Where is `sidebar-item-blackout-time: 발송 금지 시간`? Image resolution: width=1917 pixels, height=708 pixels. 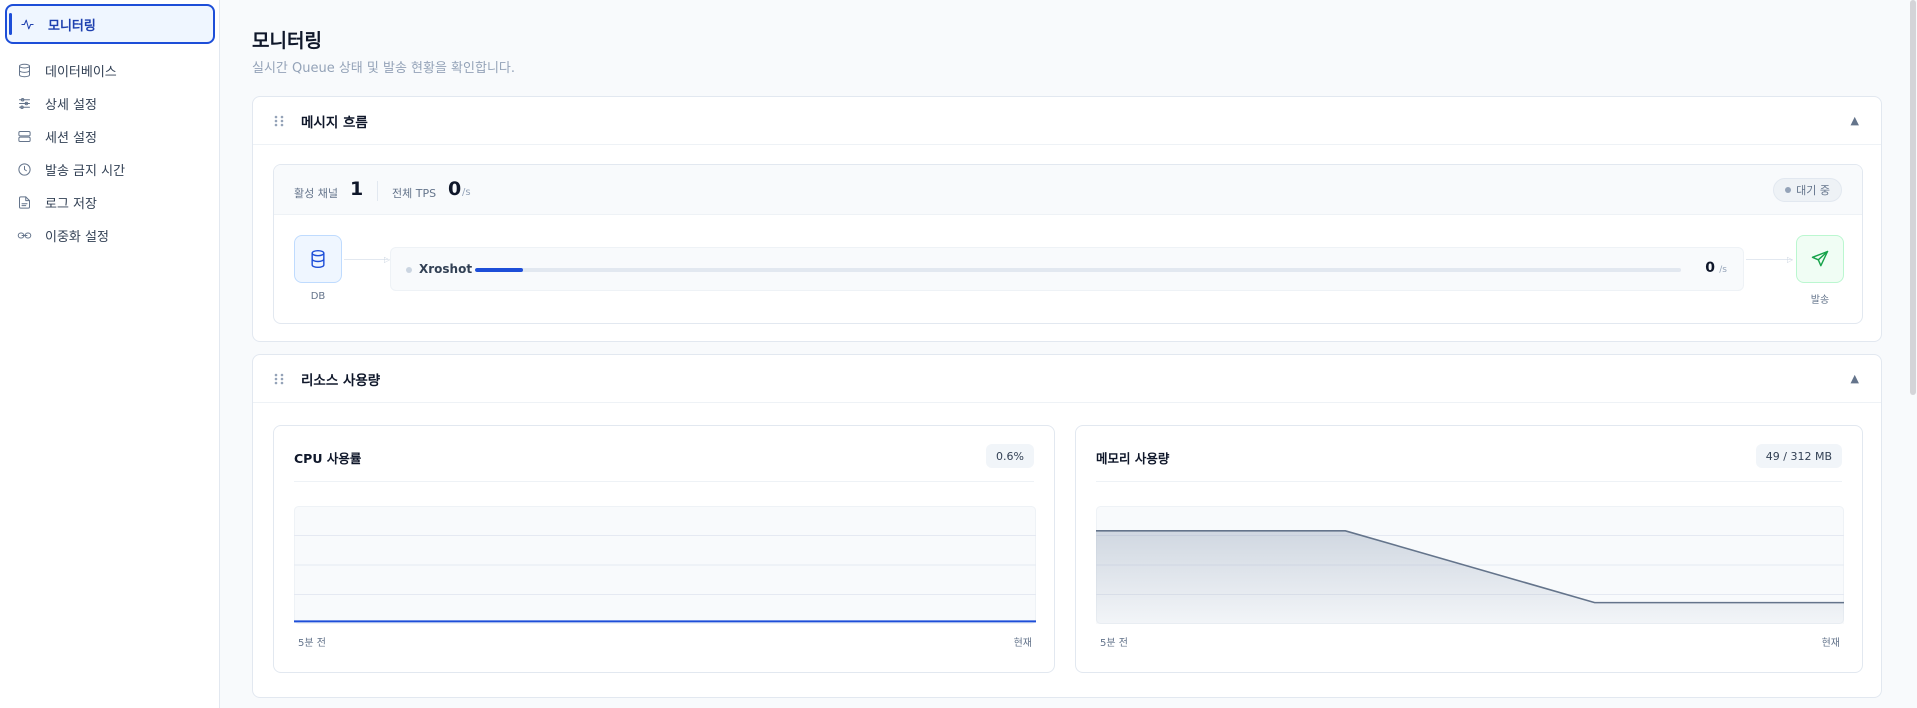 sidebar-item-blackout-time: 발송 금지 시간 is located at coordinates (110, 169).